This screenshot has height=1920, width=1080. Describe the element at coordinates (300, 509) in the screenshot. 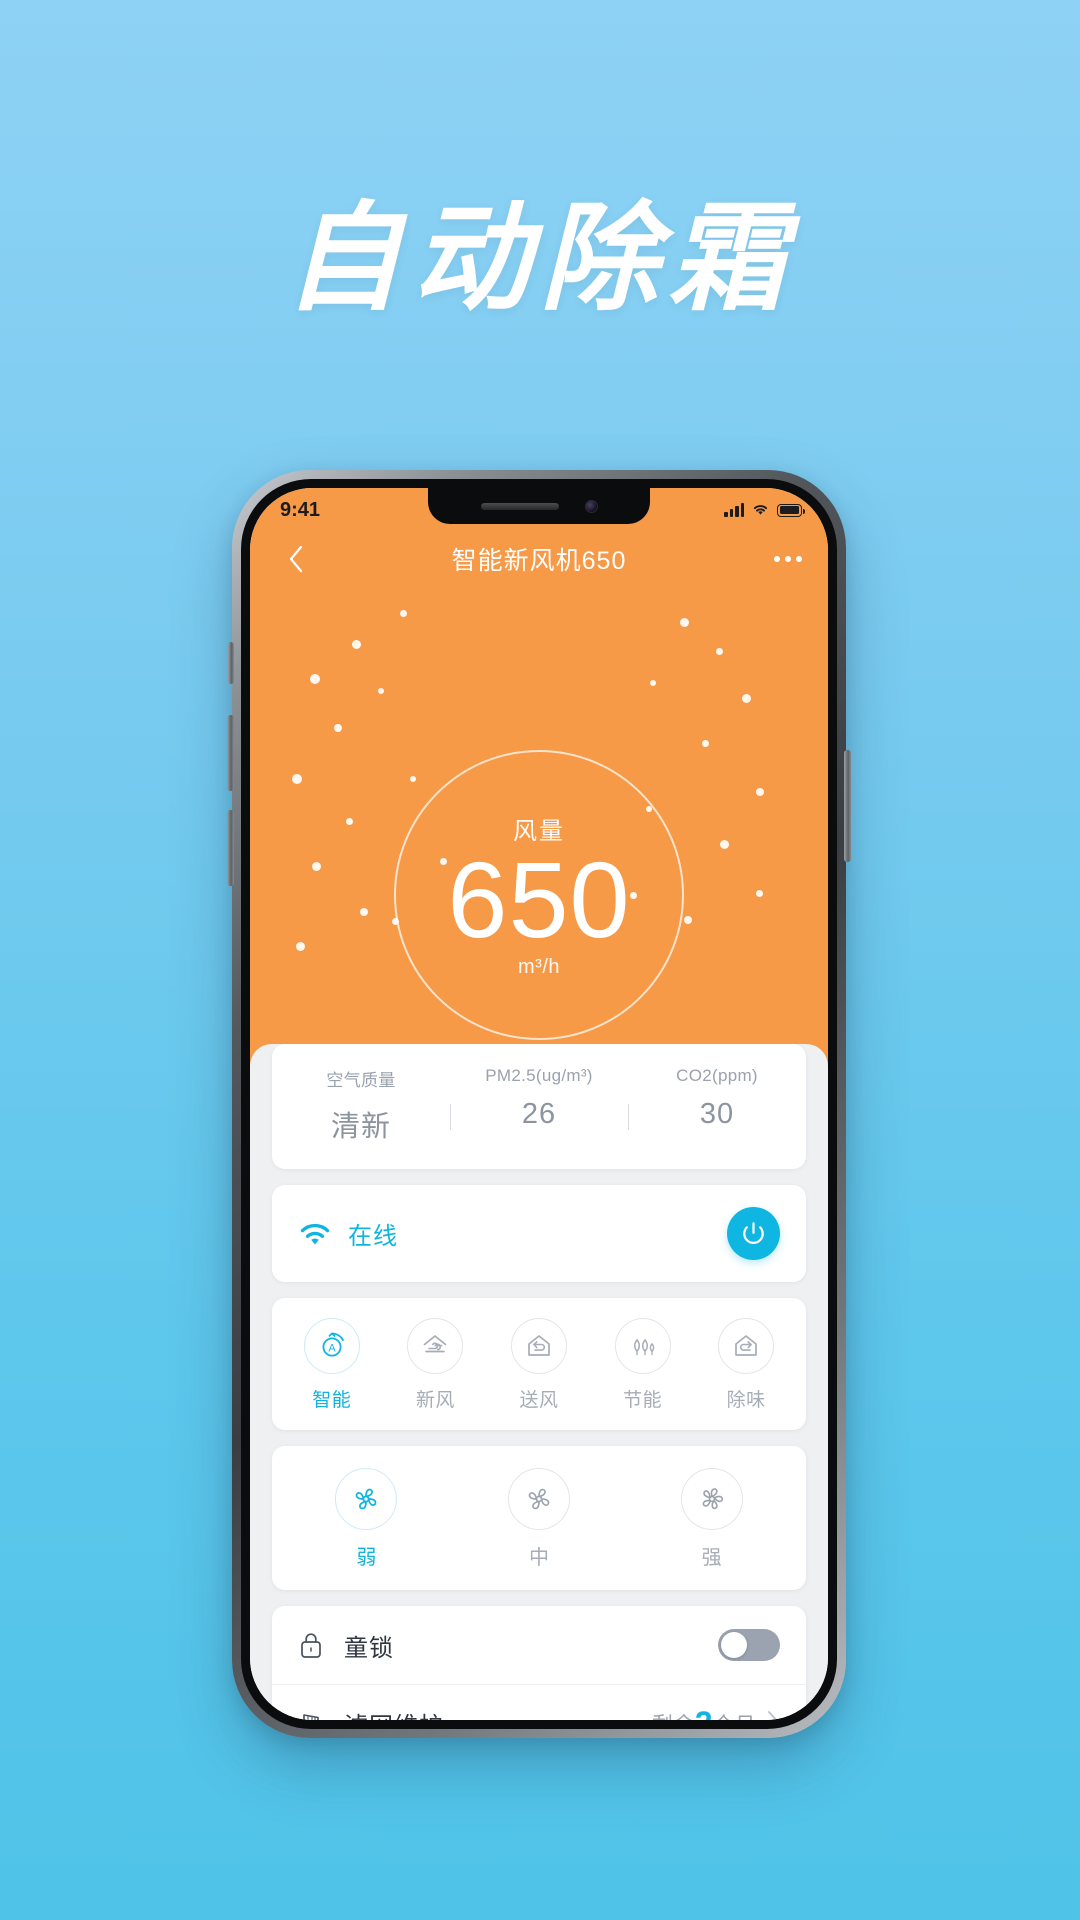

I see `status-bar-time: 9:41` at that location.